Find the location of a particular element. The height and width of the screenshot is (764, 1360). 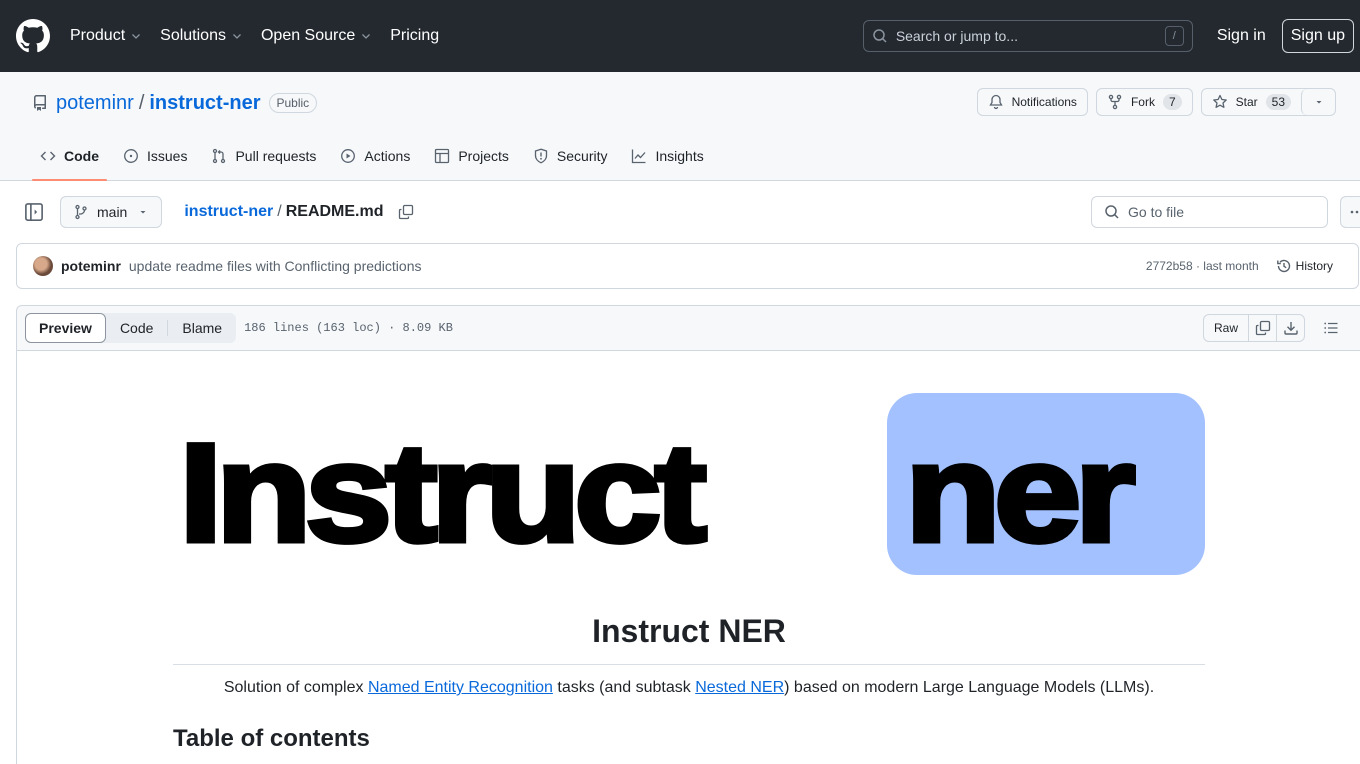

global-nav: Product Solutions Open Source Pricing is located at coordinates (263, 36).